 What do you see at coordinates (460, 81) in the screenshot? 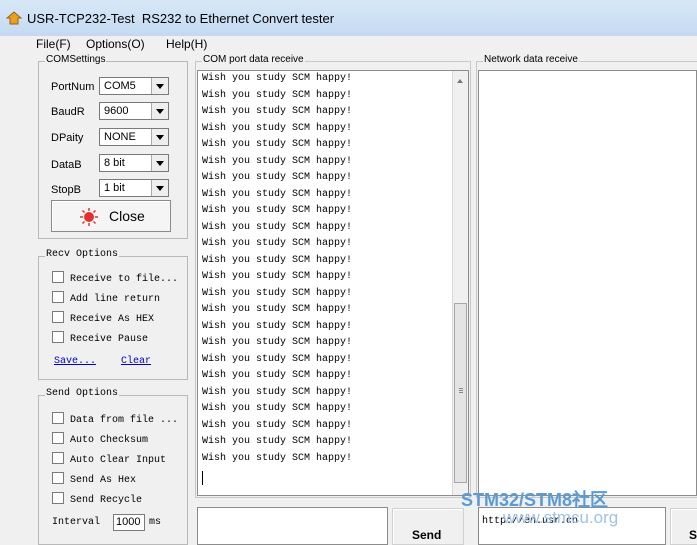
I see `scroll-up-icon` at bounding box center [460, 81].